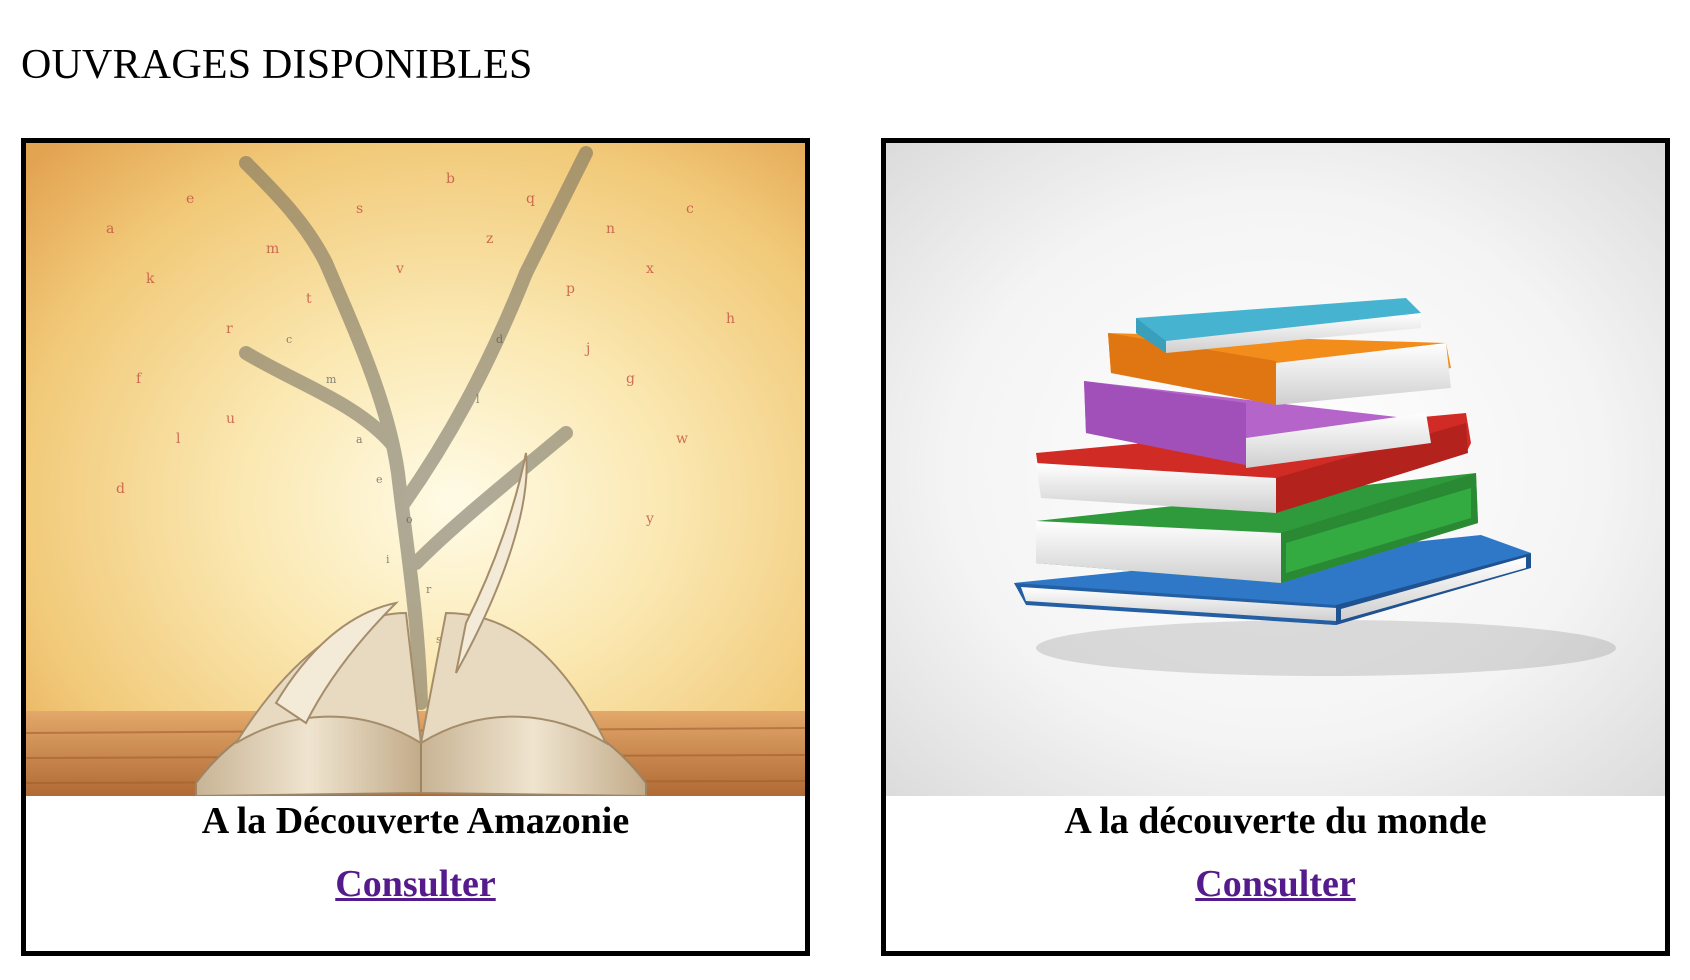  Describe the element at coordinates (450, 179) in the screenshot. I see `svg-text: b` at that location.